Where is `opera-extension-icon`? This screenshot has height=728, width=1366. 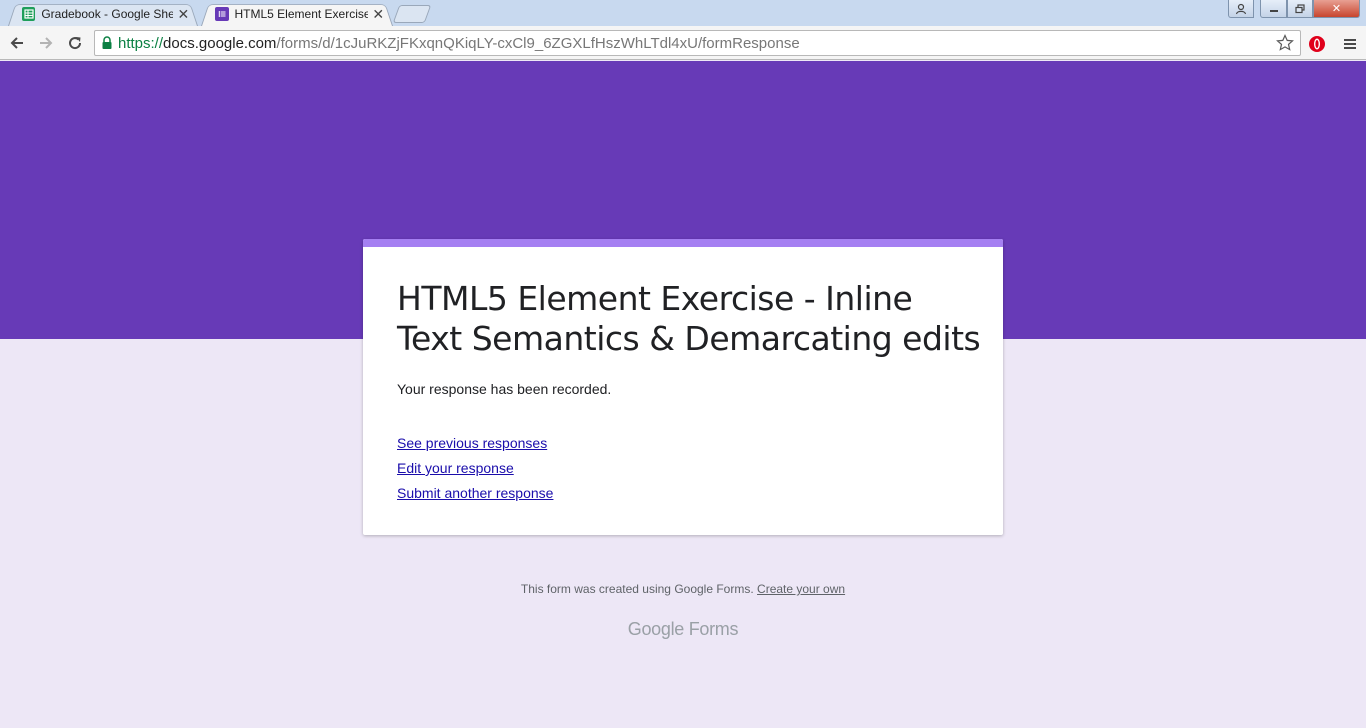
opera-extension-icon is located at coordinates (1317, 44).